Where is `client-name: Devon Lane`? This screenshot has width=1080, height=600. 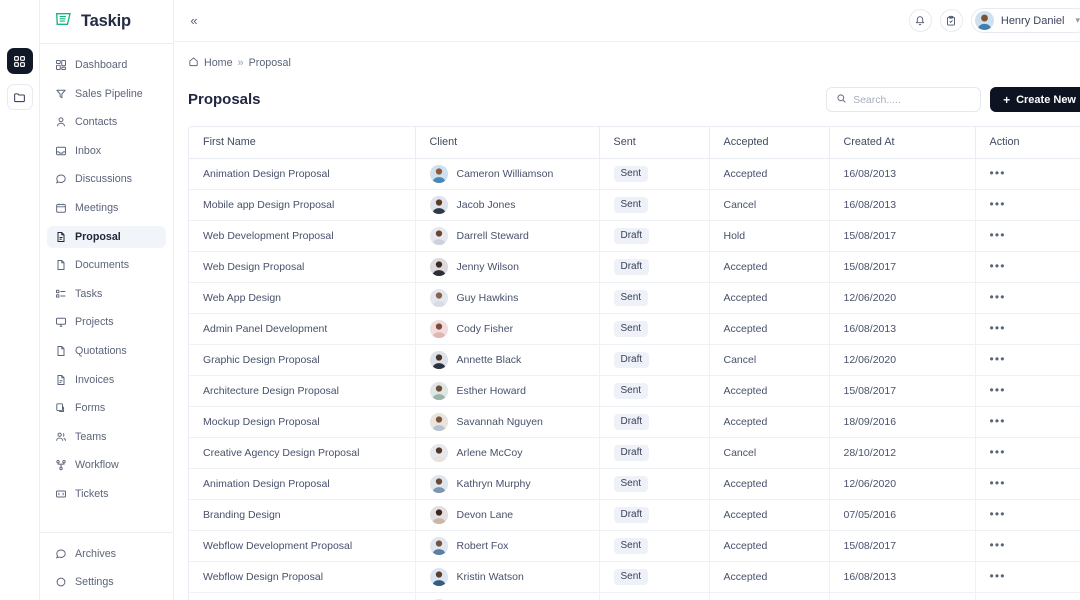
client-name: Devon Lane is located at coordinates (485, 514).